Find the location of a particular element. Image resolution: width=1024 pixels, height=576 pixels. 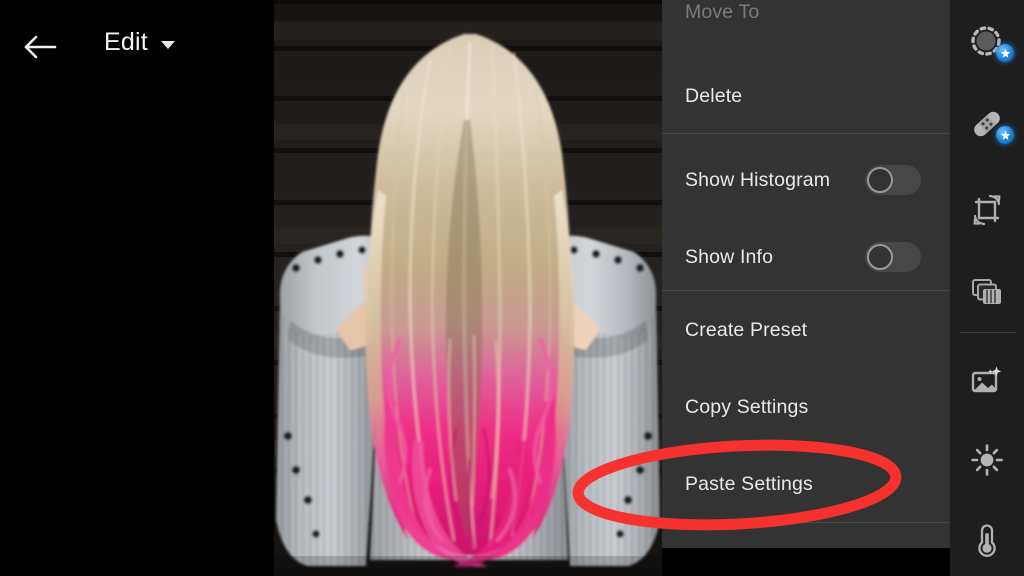

menu-item-delete-label: Delete is located at coordinates (714, 95).